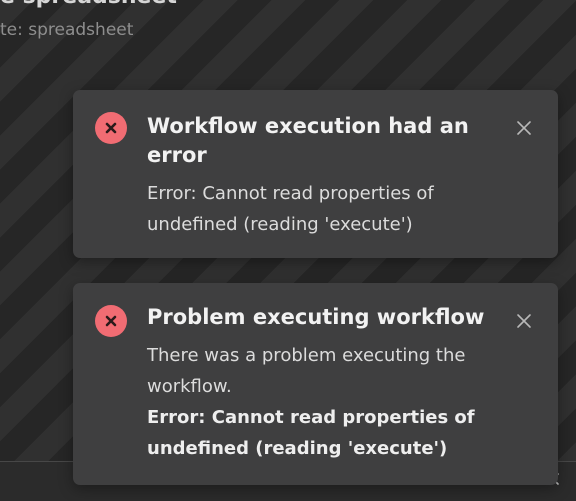  Describe the element at coordinates (88, 4) in the screenshot. I see `background-page-title: e spreadsheet` at that location.